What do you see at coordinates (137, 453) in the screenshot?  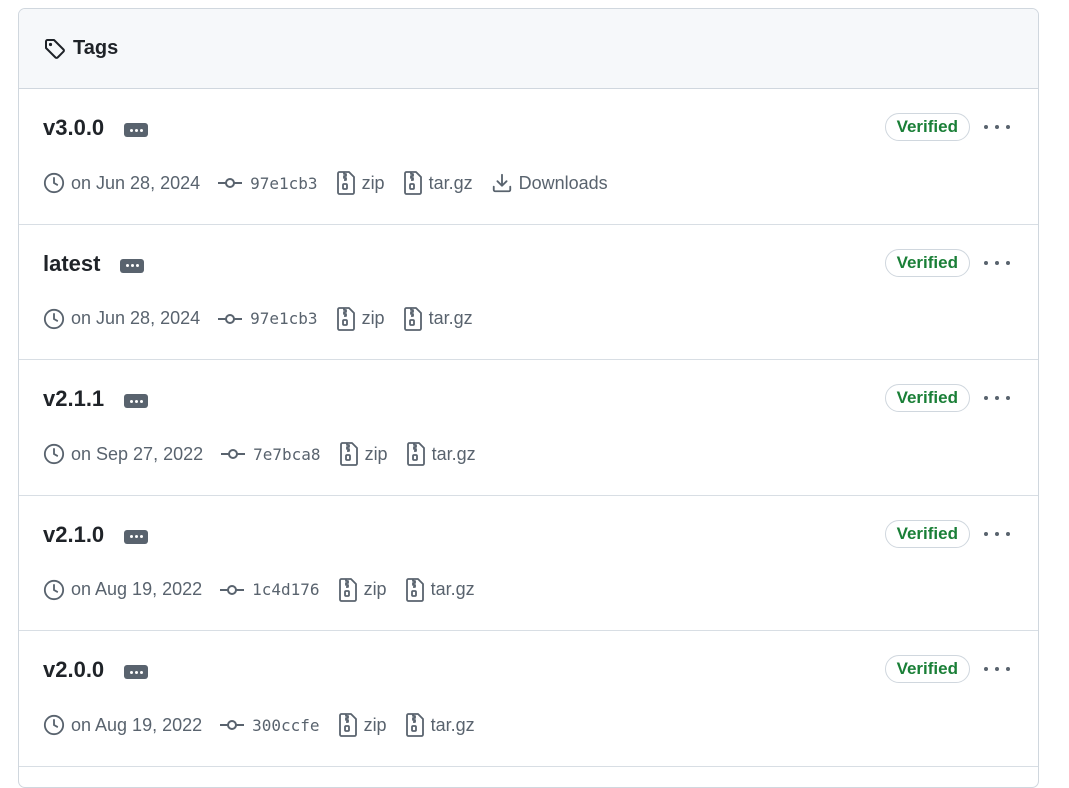 I see `tag-date-label: on Sep 27, 2022` at bounding box center [137, 453].